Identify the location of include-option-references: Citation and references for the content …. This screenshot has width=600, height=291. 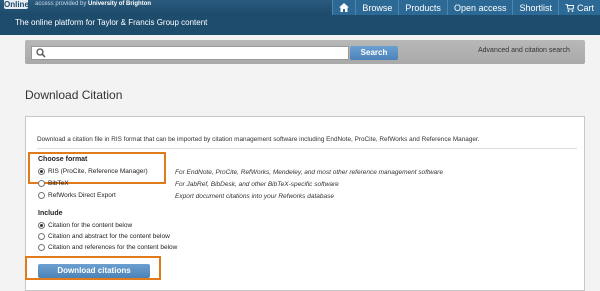
(107, 247).